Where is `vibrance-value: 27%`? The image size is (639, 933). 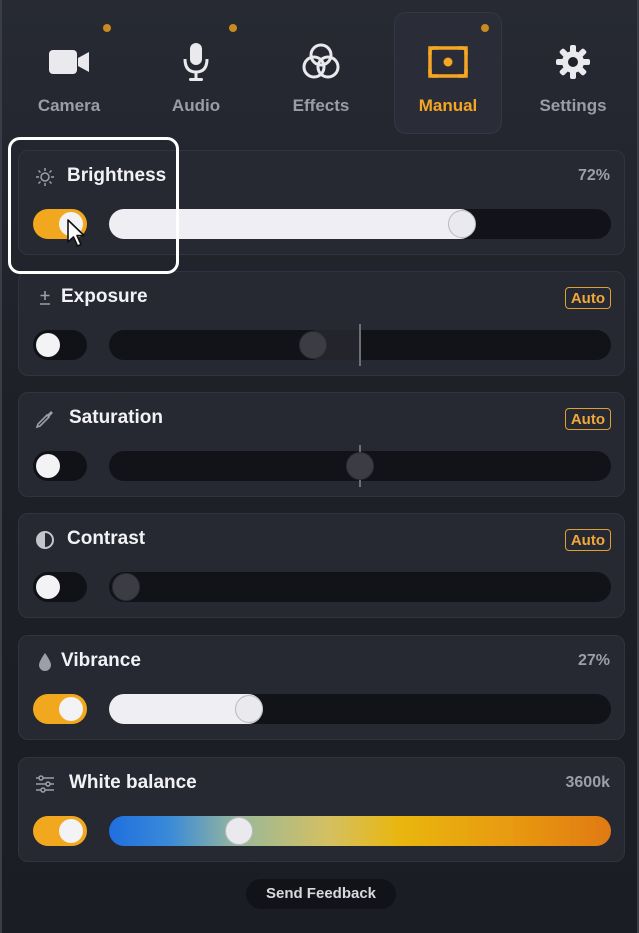
vibrance-value: 27% is located at coordinates (593, 660).